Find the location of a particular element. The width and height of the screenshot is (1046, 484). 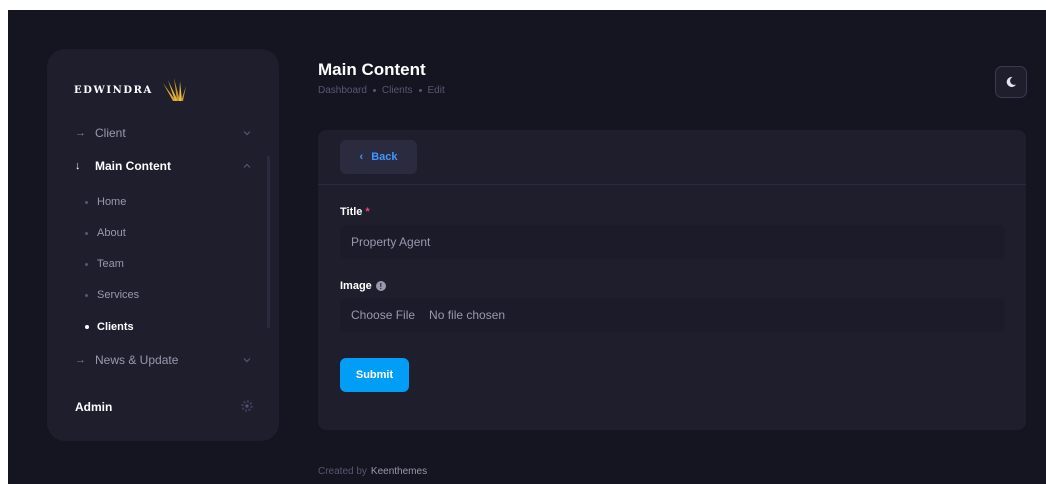

page-title: Main Content is located at coordinates (372, 69).